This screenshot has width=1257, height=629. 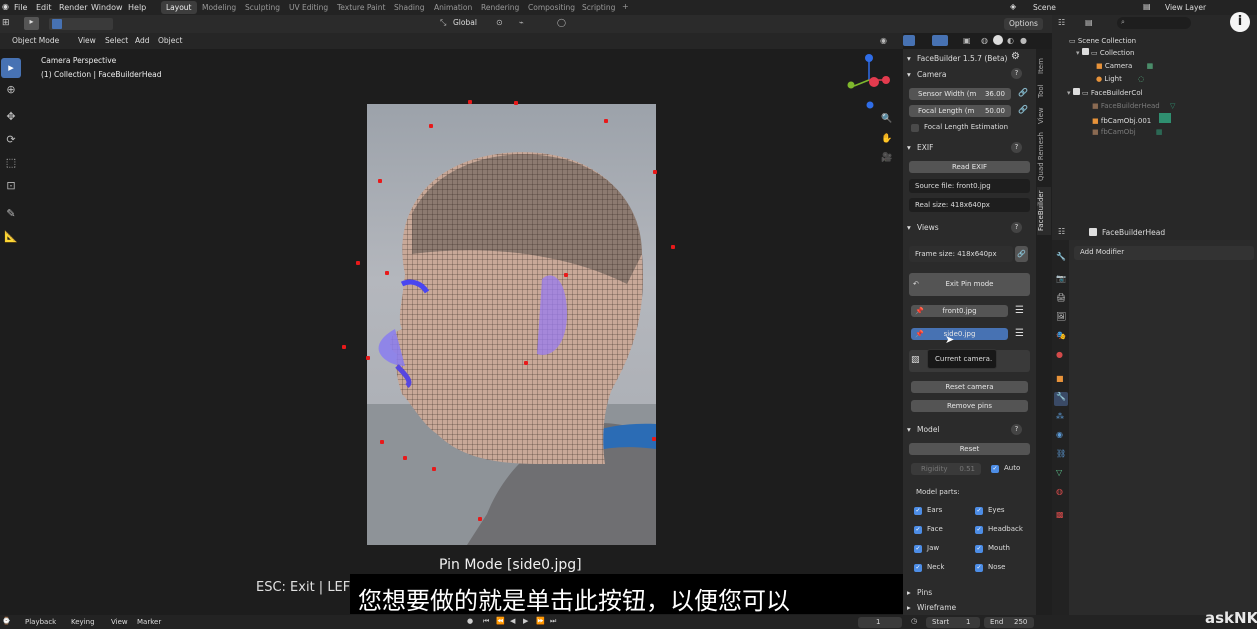 What do you see at coordinates (44, 7) in the screenshot?
I see `menu-edit: Edit` at bounding box center [44, 7].